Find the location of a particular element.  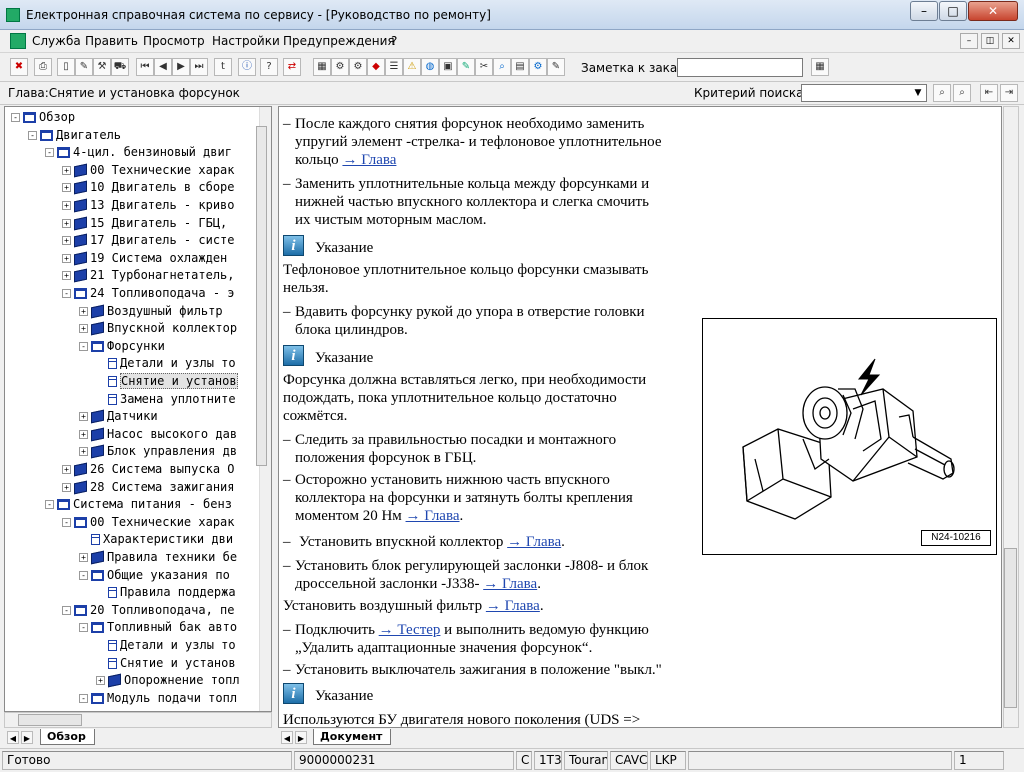

tree-item: - 4-цил. бензиновый двиг is located at coordinates (138, 152).